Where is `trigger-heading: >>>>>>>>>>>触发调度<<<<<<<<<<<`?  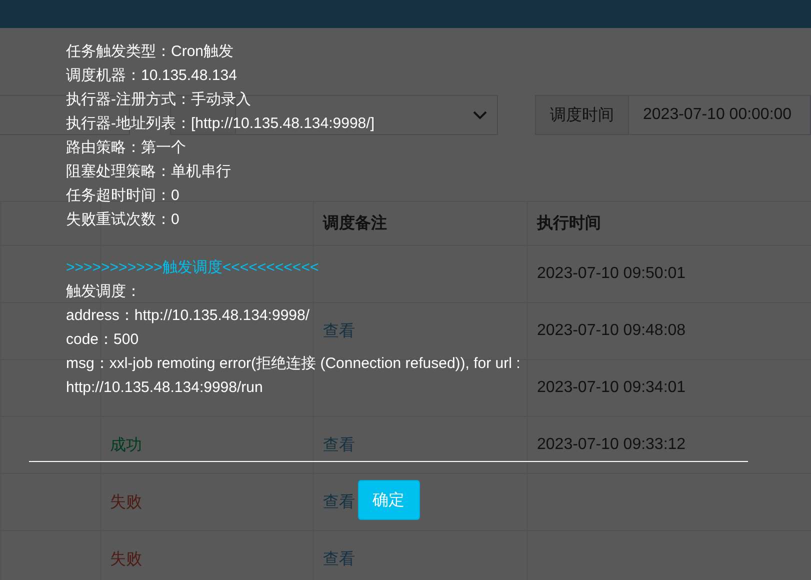 trigger-heading: >>>>>>>>>>>触发调度<<<<<<<<<<< is located at coordinates (192, 268).